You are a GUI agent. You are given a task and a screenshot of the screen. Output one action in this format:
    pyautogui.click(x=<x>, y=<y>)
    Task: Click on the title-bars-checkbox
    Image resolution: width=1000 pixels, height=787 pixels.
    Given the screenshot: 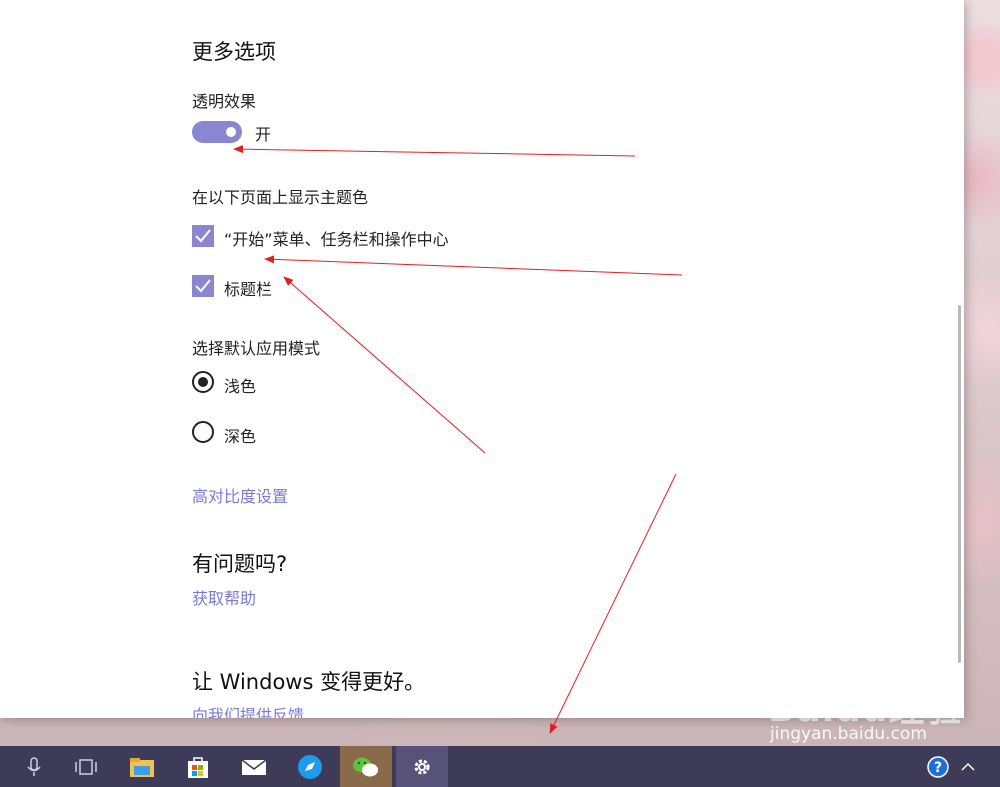 What is the action you would take?
    pyautogui.click(x=203, y=286)
    